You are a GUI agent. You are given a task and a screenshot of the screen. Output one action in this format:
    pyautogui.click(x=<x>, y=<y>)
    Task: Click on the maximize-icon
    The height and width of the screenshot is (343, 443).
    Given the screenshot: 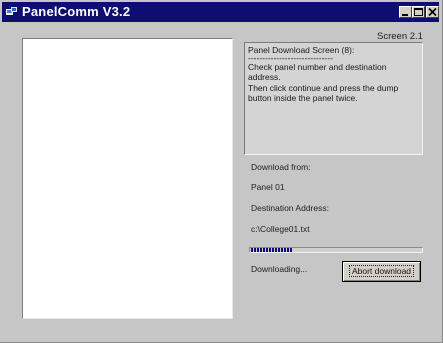 What is the action you would take?
    pyautogui.click(x=418, y=12)
    